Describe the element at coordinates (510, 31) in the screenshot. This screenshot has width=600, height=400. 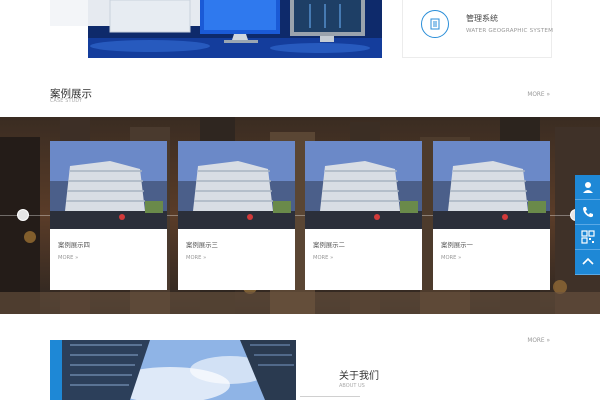
I see `management-system-subtitle: WATER GEOGRAPHIC SYSTEM` at that location.